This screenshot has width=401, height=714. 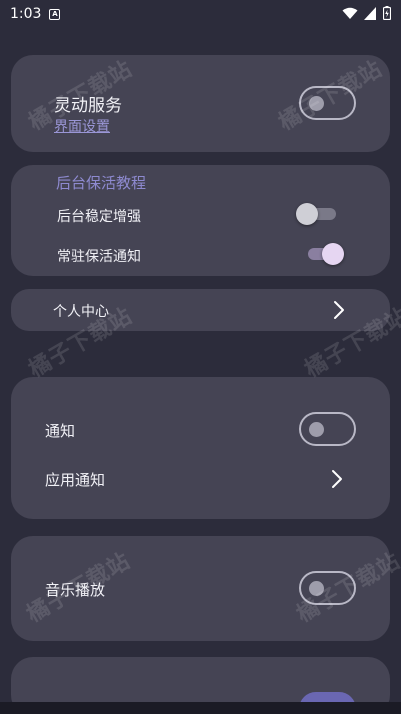 I want to click on app-notification-label: 应用通知, so click(x=75, y=479).